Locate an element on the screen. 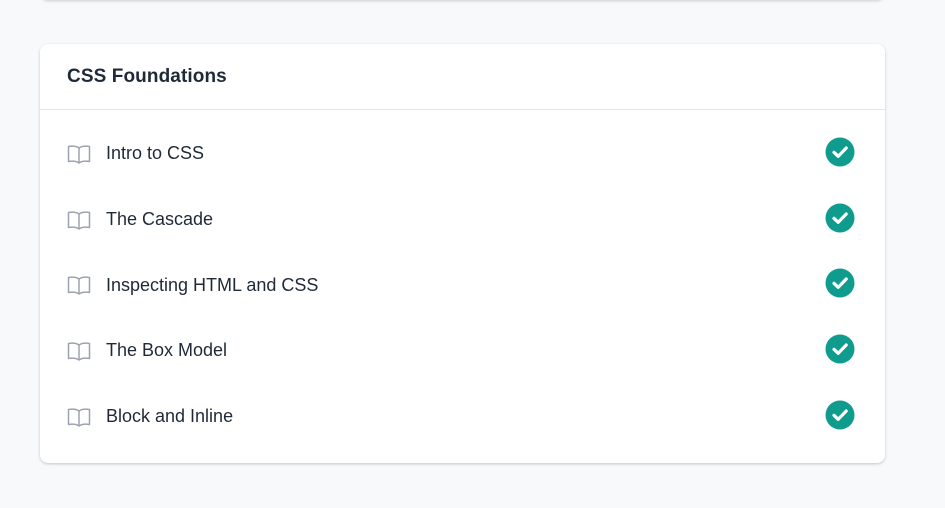  section-title: CSS Foundations is located at coordinates (147, 76).